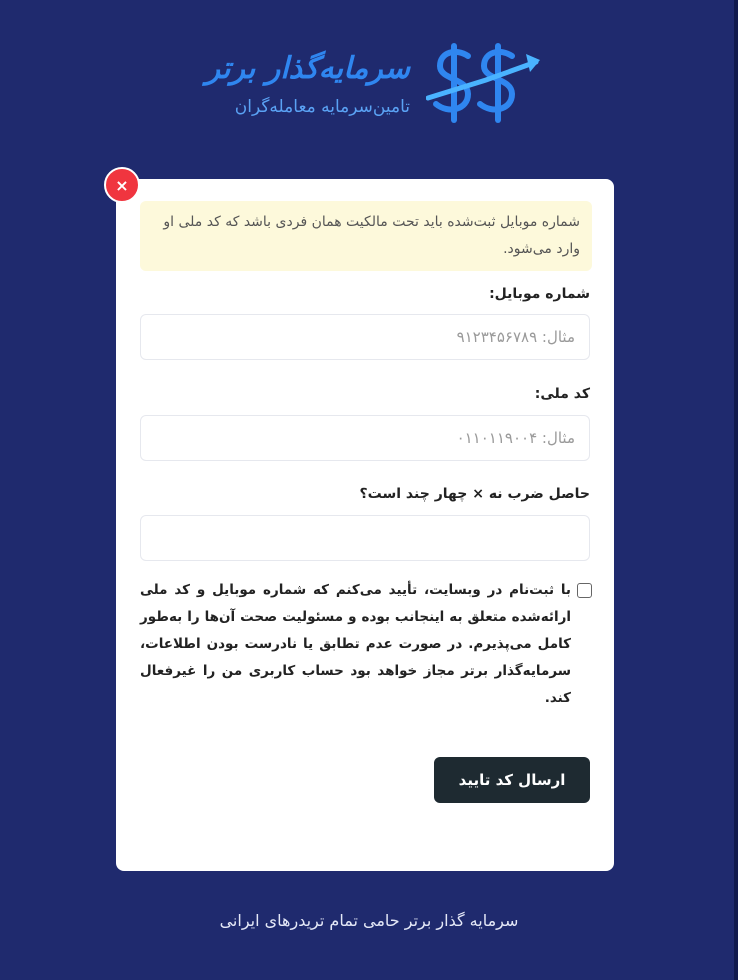 The width and height of the screenshot is (738, 980). I want to click on consent-checkbox, so click(584, 590).